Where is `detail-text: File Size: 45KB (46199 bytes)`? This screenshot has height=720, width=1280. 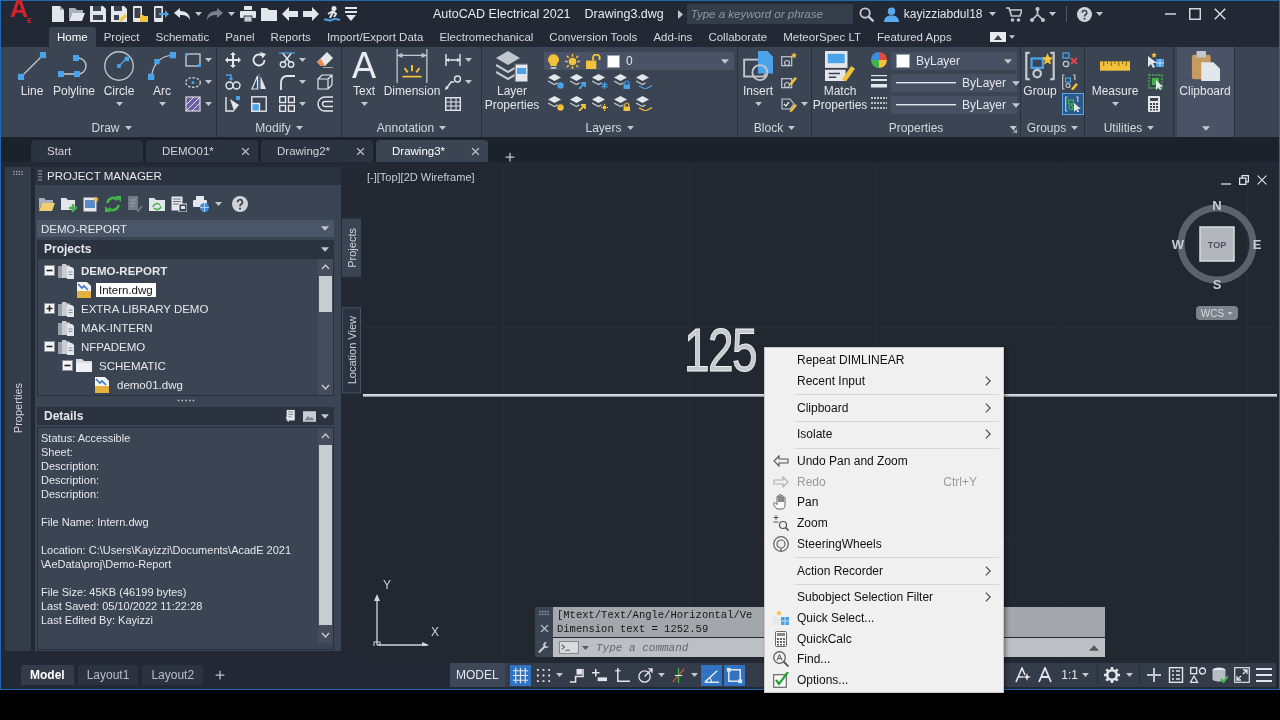
detail-text: File Size: 45KB (46199 bytes) is located at coordinates (114, 592).